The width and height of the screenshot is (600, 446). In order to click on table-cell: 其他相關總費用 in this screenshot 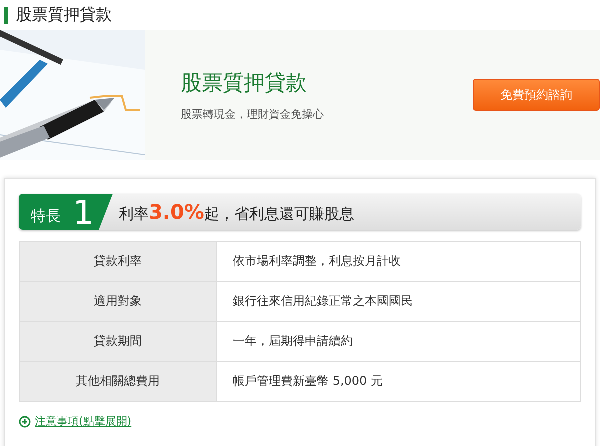, I will do `click(118, 382)`.